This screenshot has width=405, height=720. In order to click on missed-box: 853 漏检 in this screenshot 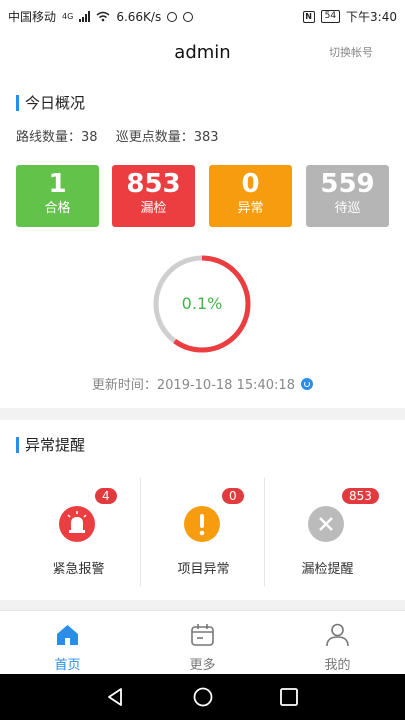, I will do `click(153, 196)`.